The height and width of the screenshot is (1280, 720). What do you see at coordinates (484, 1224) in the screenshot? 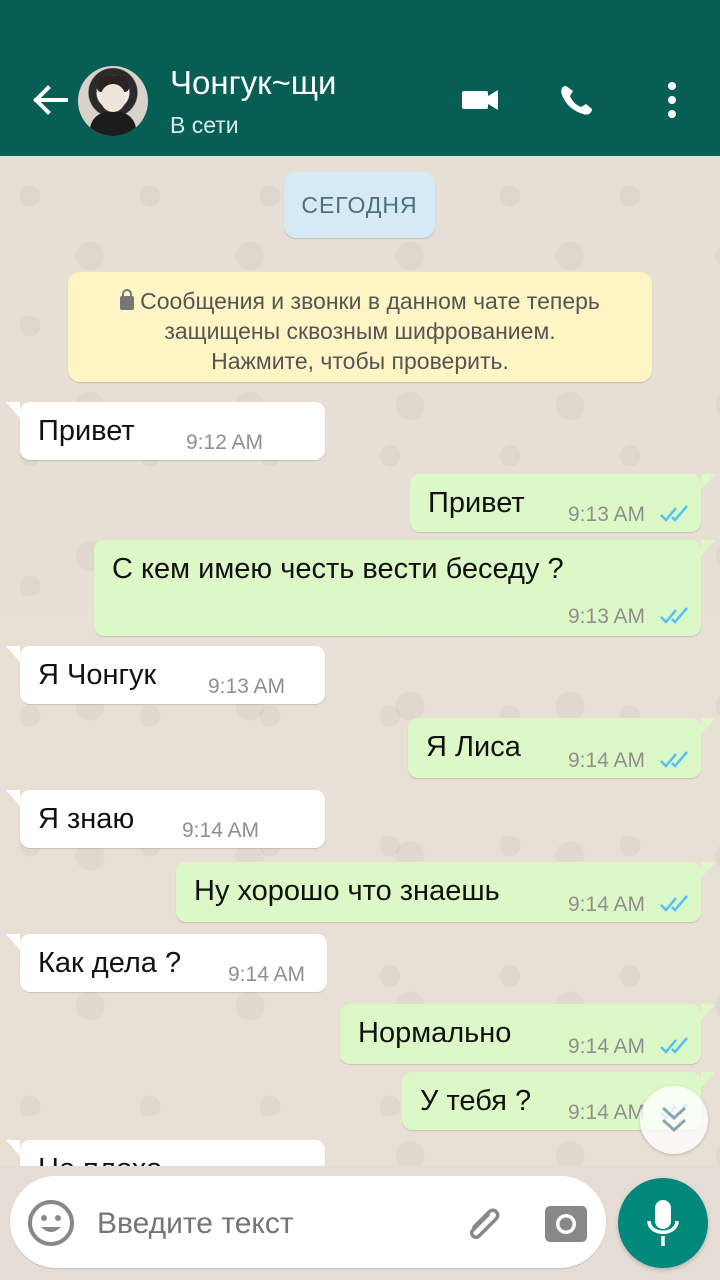
I see `paperclip-icon` at bounding box center [484, 1224].